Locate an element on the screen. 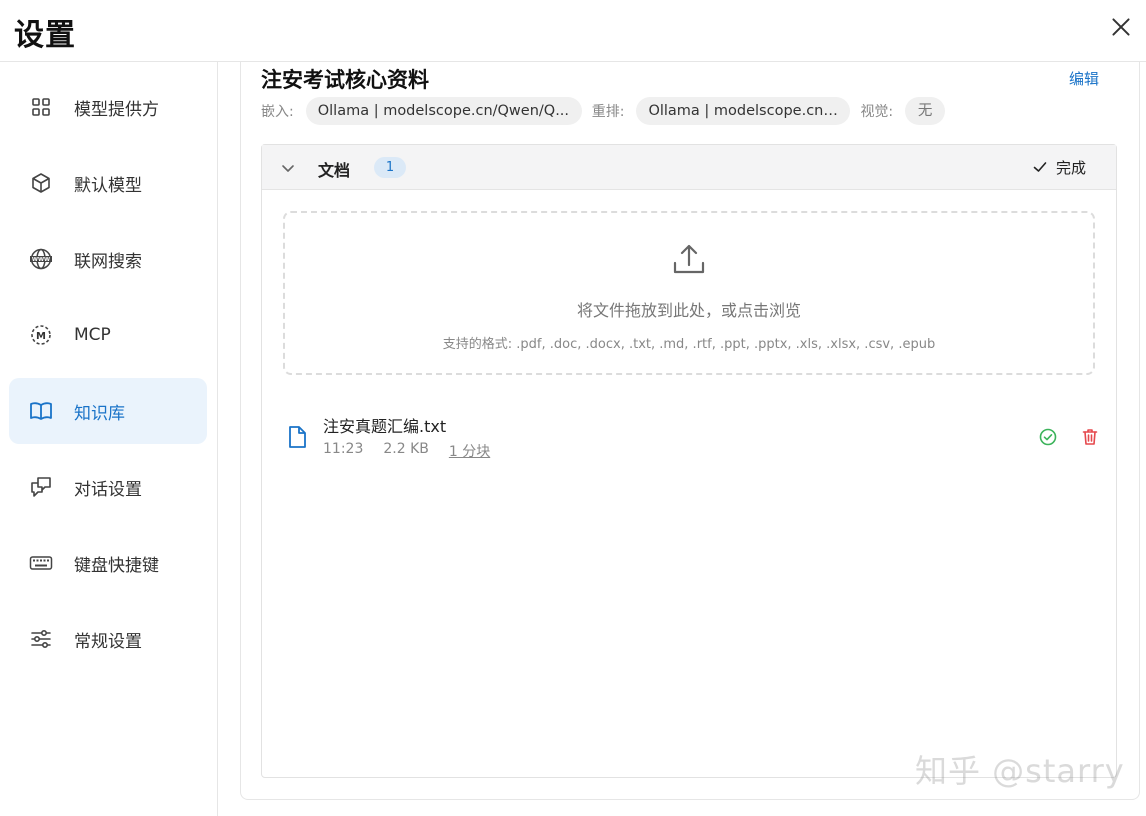 The width and height of the screenshot is (1146, 816). knowledge-base-title: 注安考试核心资料 is located at coordinates (345, 80).